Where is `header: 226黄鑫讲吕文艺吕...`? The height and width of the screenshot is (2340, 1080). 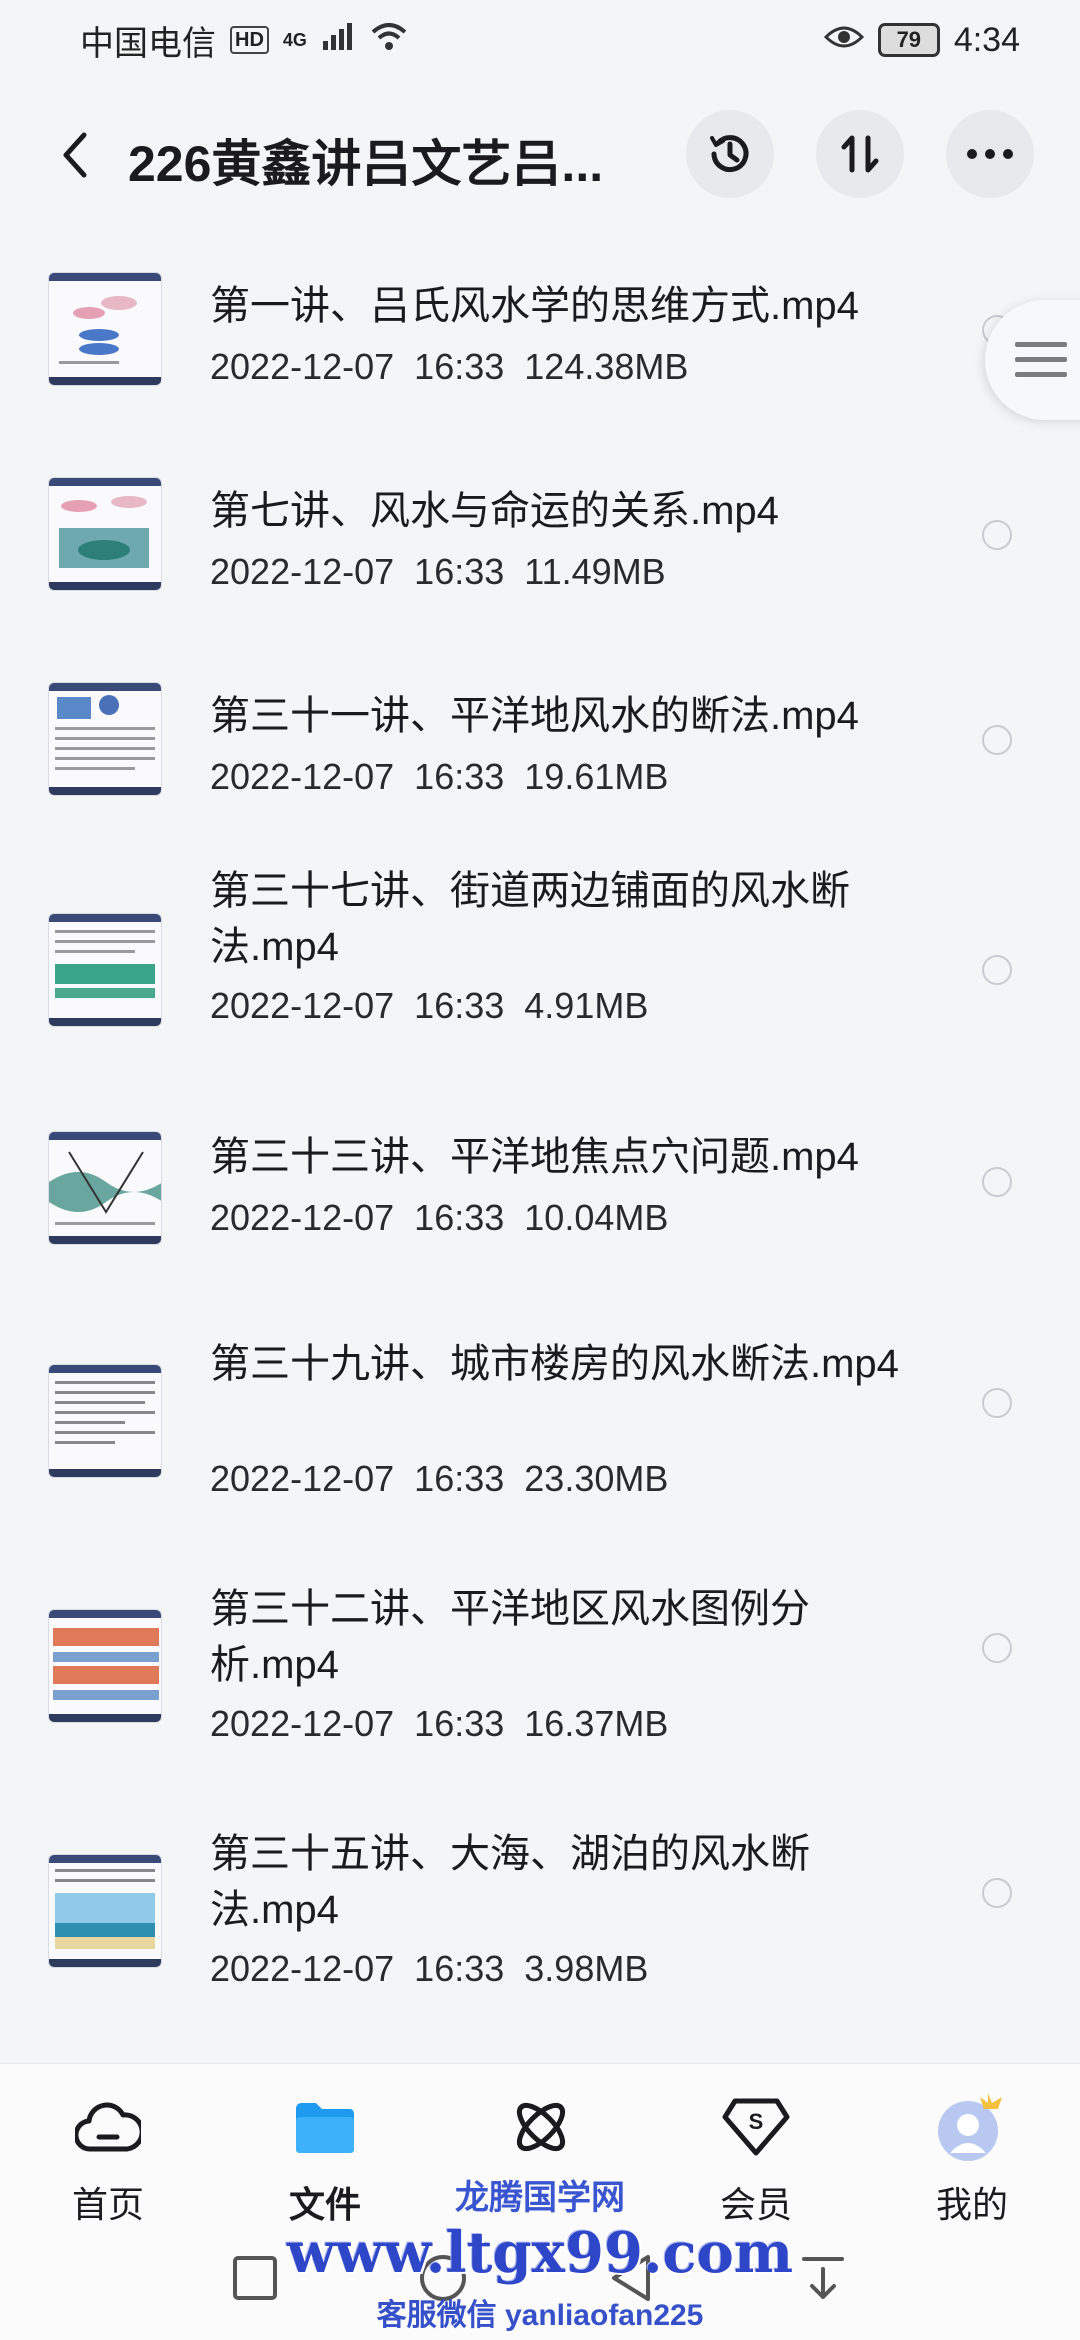 header: 226黄鑫讲吕文艺吕... is located at coordinates (540, 155).